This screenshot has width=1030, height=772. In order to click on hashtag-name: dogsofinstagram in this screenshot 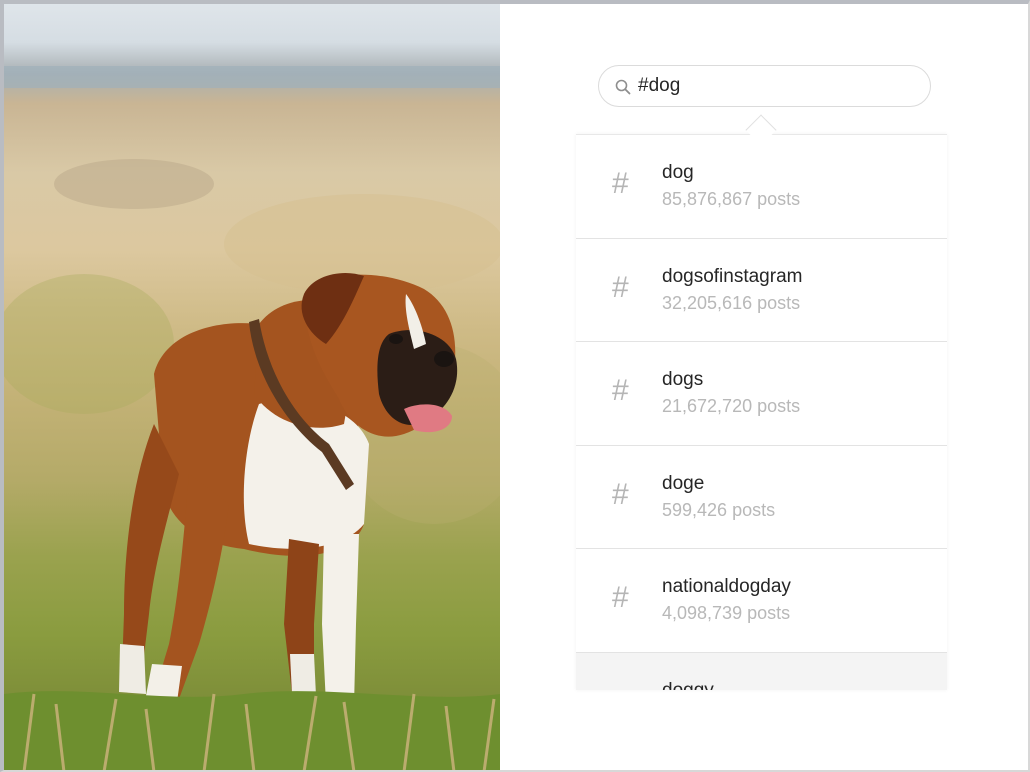, I will do `click(732, 276)`.